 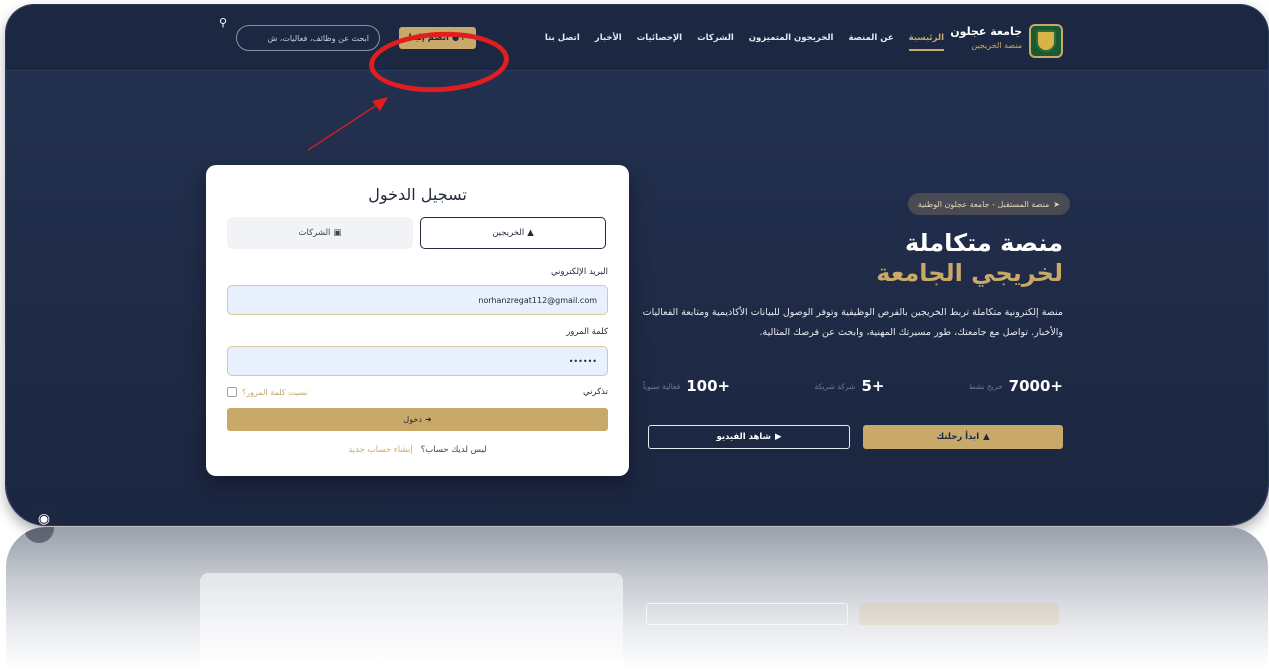 I want to click on tab-companies: الشركات ▣, so click(x=320, y=233).